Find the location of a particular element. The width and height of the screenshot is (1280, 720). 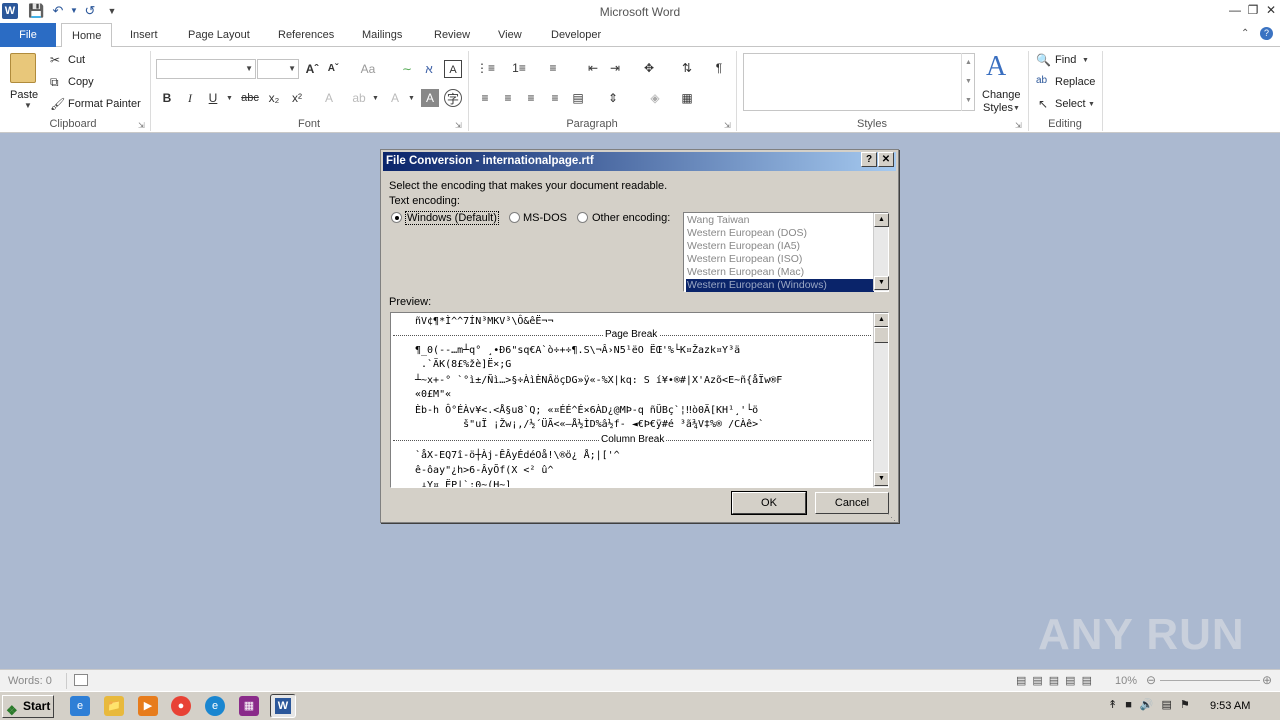

dialog-close-button: ✕ is located at coordinates (886, 159).